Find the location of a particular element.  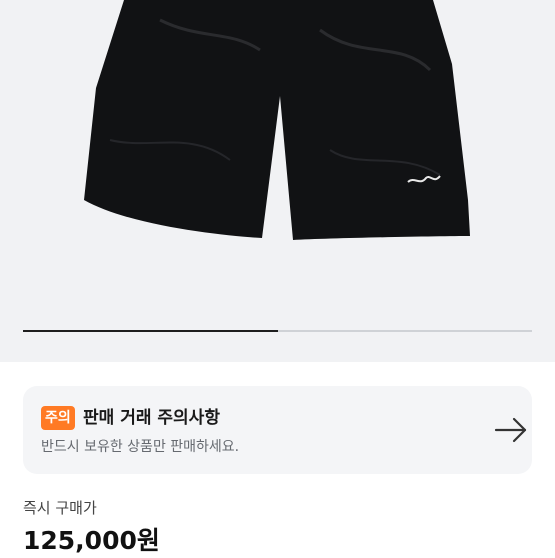

sale-notice-card: 주의 판매 거래 주의사항 반드시 보유한 상품만 판매하세요. is located at coordinates (277, 430).